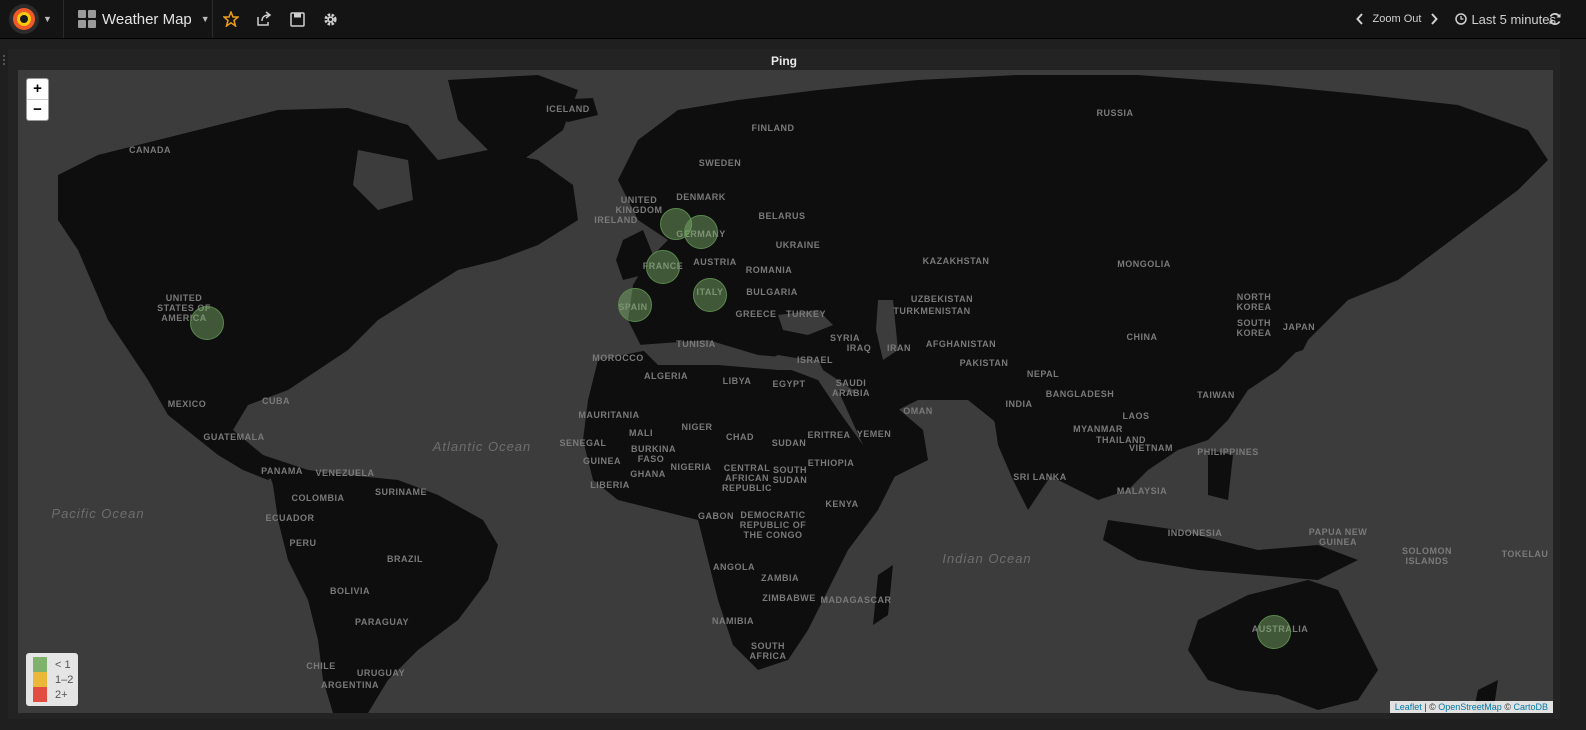  I want to click on country-label: Namibia, so click(733, 621).